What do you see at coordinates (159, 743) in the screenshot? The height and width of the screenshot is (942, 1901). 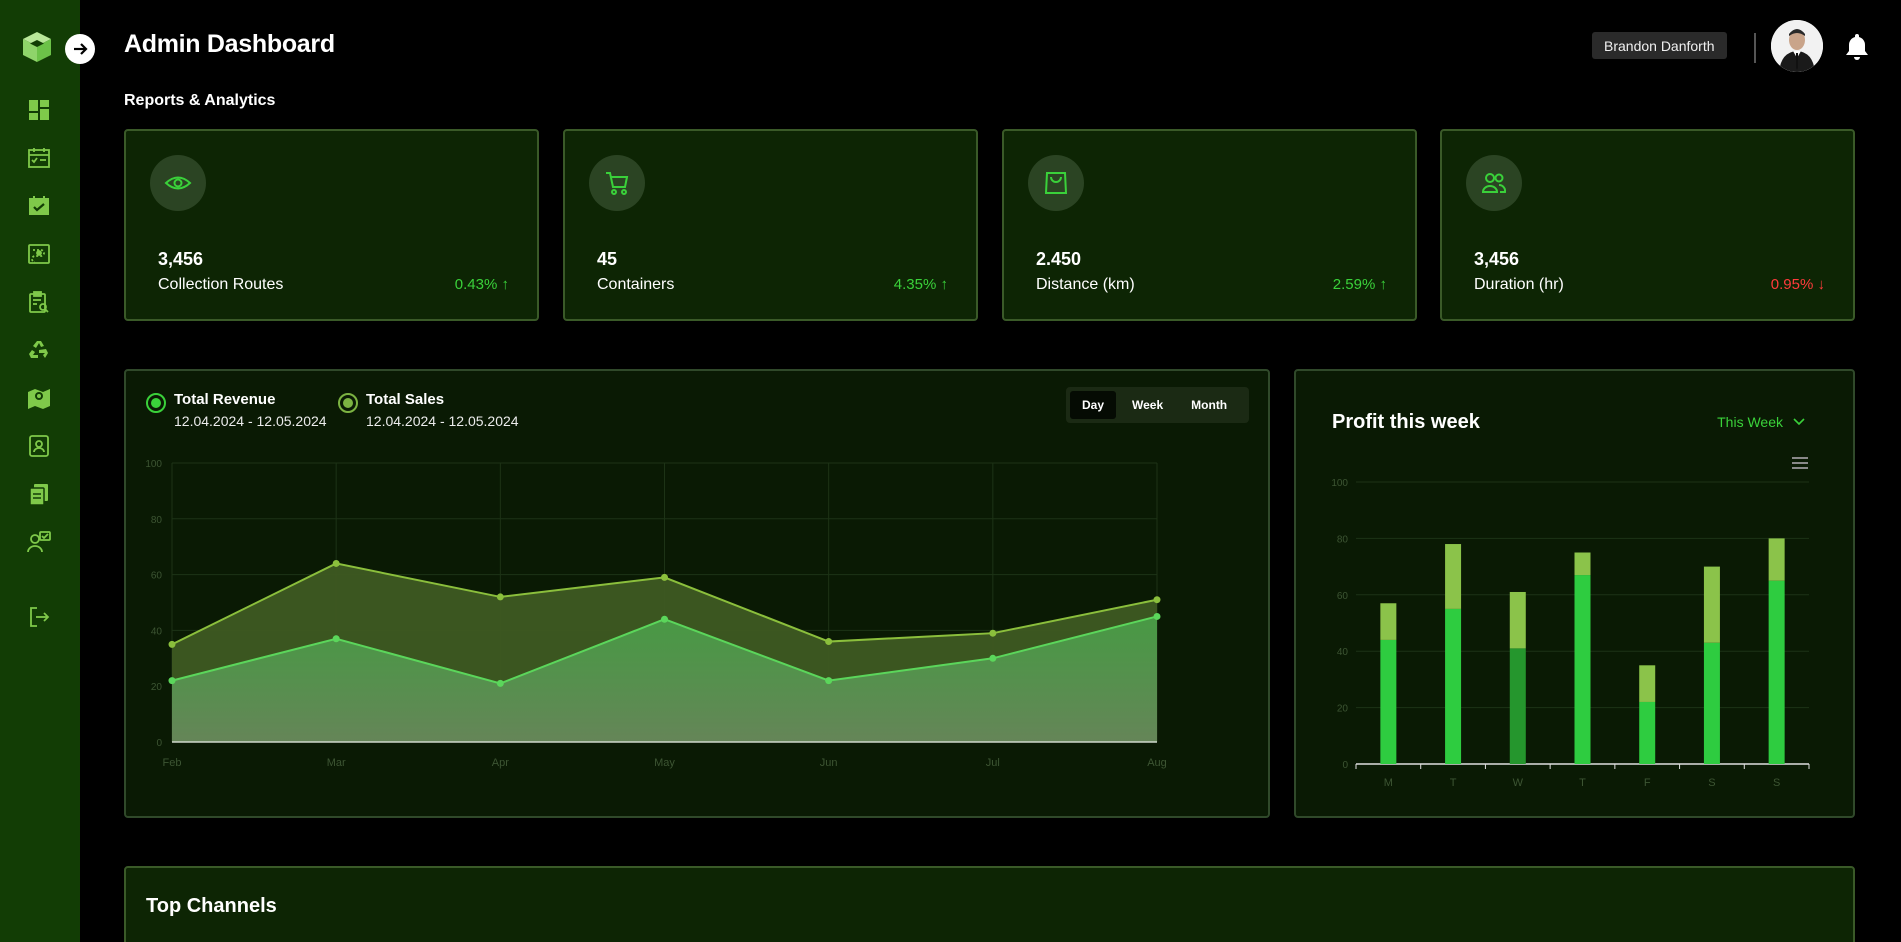 I see `y-tick-label: 0` at bounding box center [159, 743].